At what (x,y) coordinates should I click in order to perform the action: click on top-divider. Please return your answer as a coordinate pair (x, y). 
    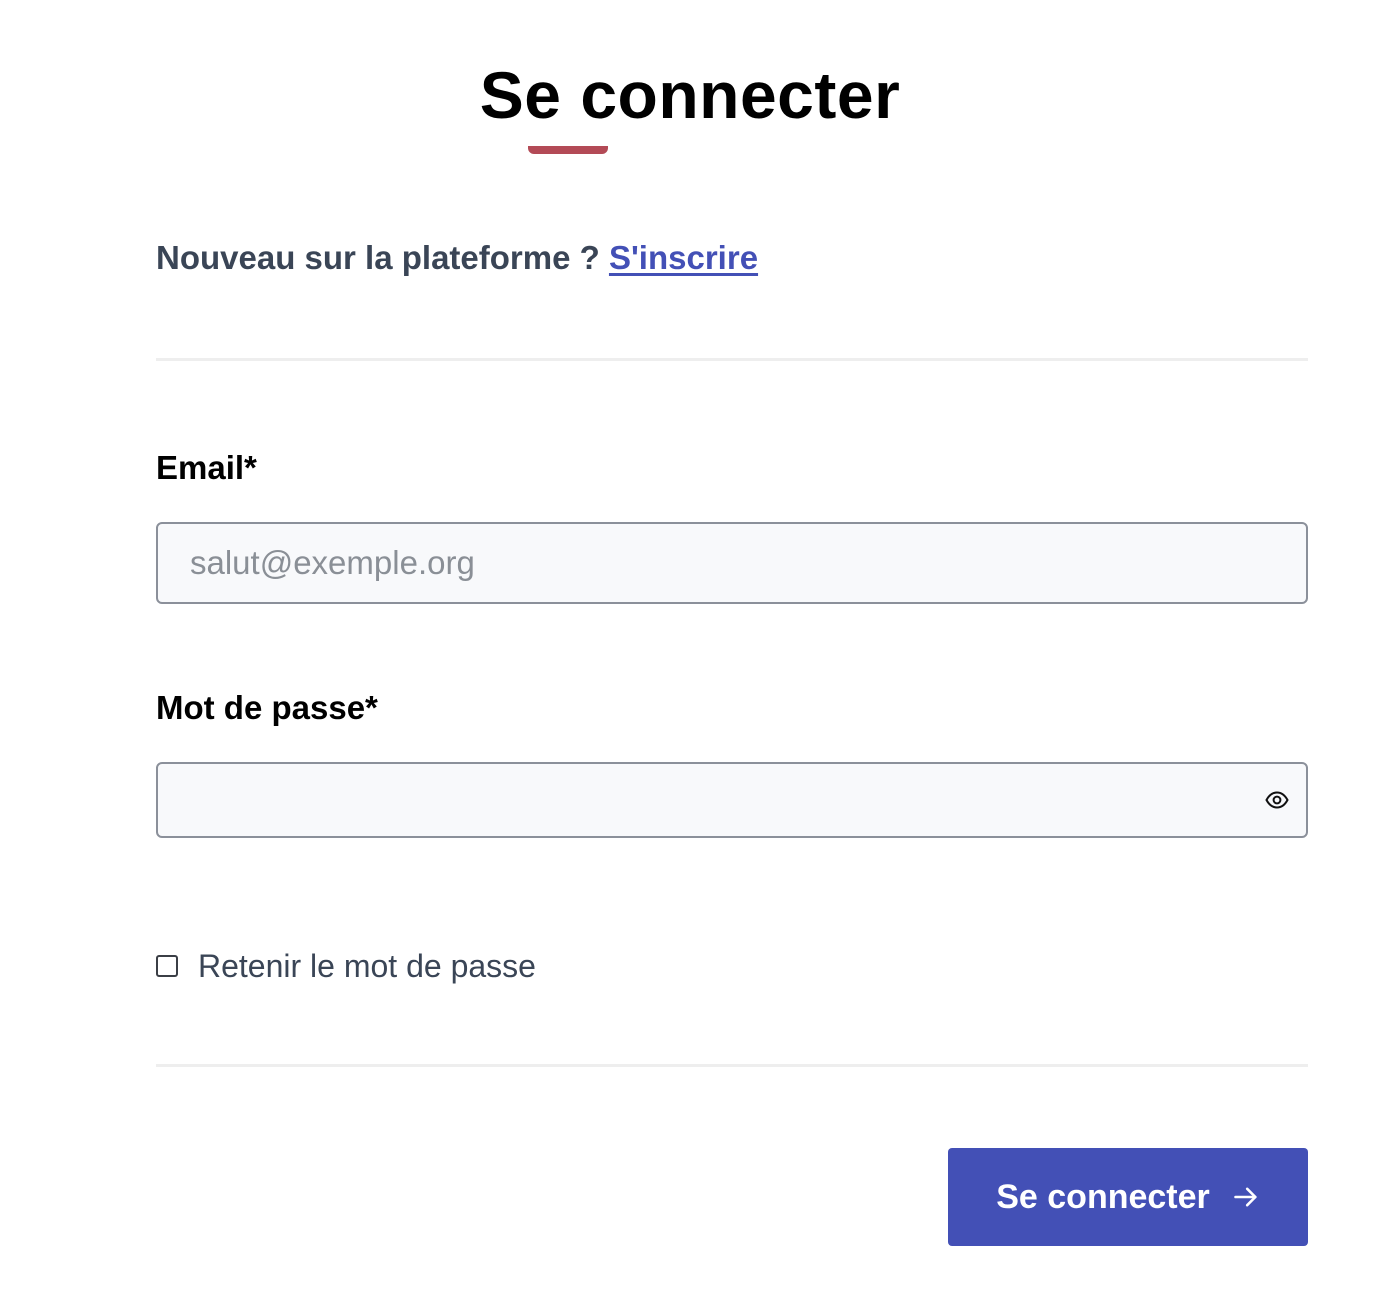
    Looking at the image, I should click on (732, 359).